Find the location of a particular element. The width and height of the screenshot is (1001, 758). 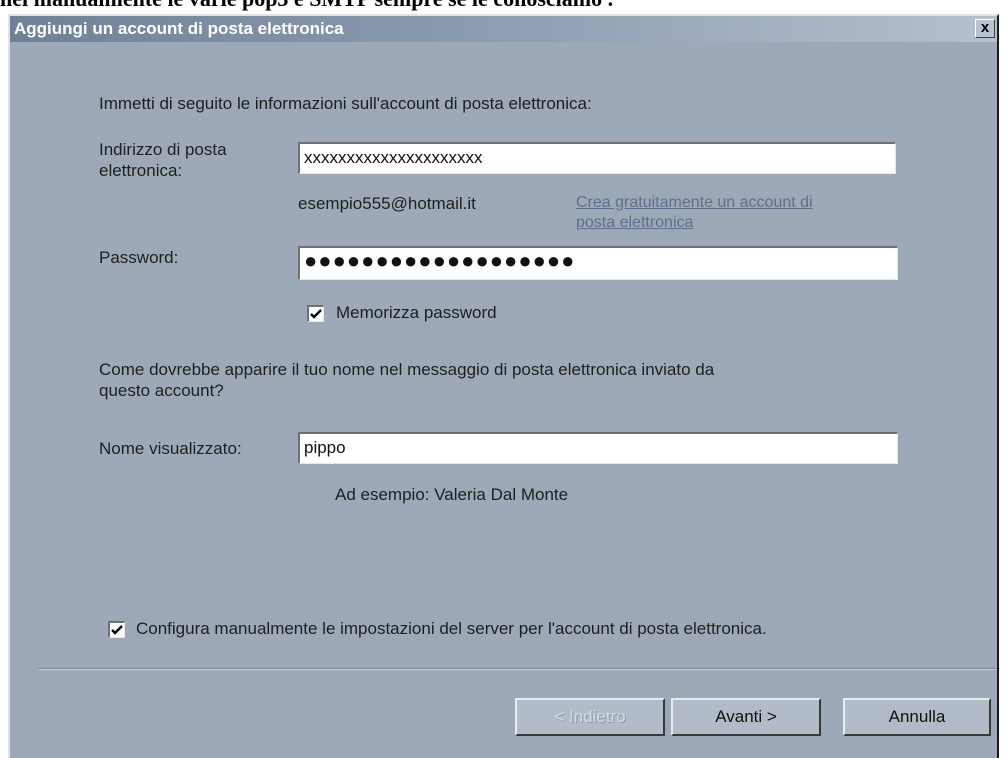

cancel-button: Annulla is located at coordinates (917, 717).